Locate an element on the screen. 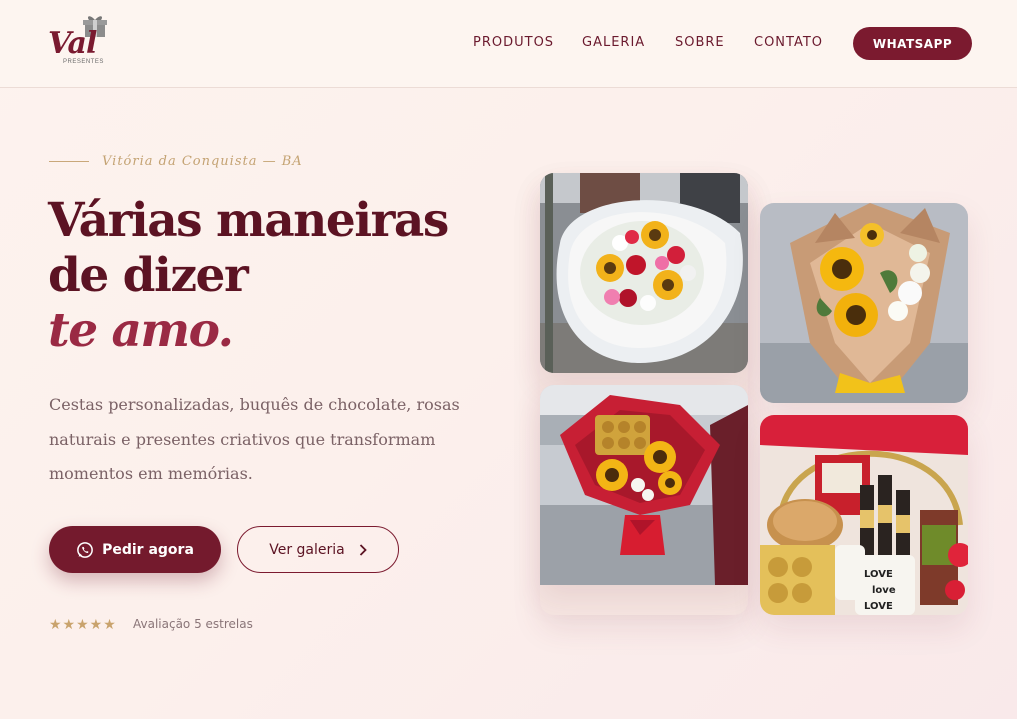  gallery-photo-sunflower-roses is located at coordinates (644, 273).